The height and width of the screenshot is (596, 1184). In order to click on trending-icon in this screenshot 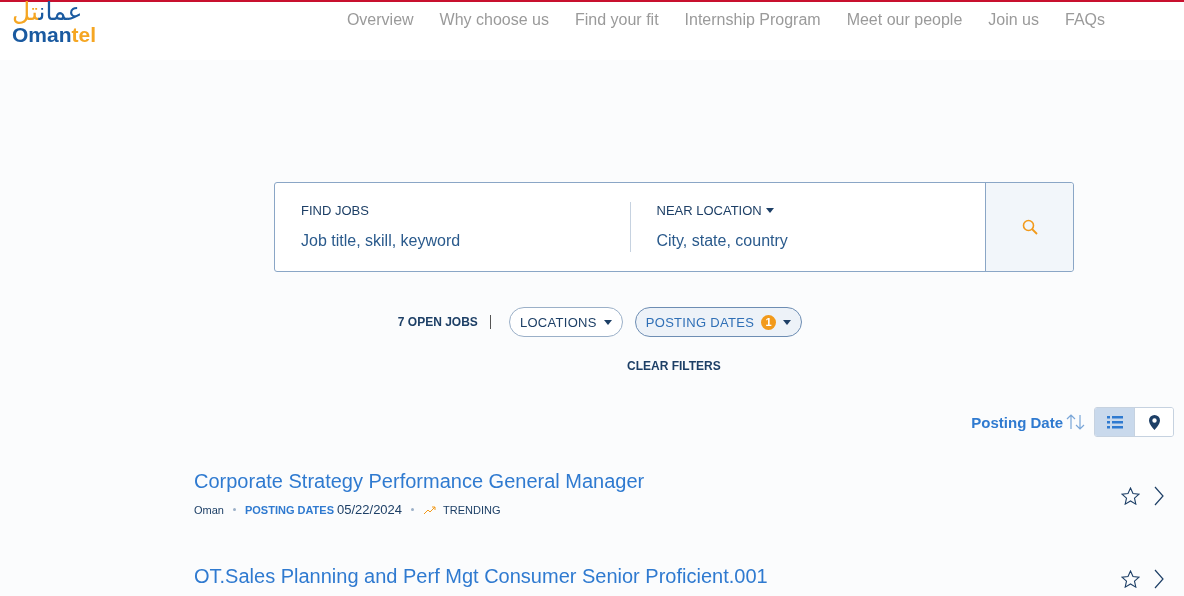, I will do `click(430, 509)`.